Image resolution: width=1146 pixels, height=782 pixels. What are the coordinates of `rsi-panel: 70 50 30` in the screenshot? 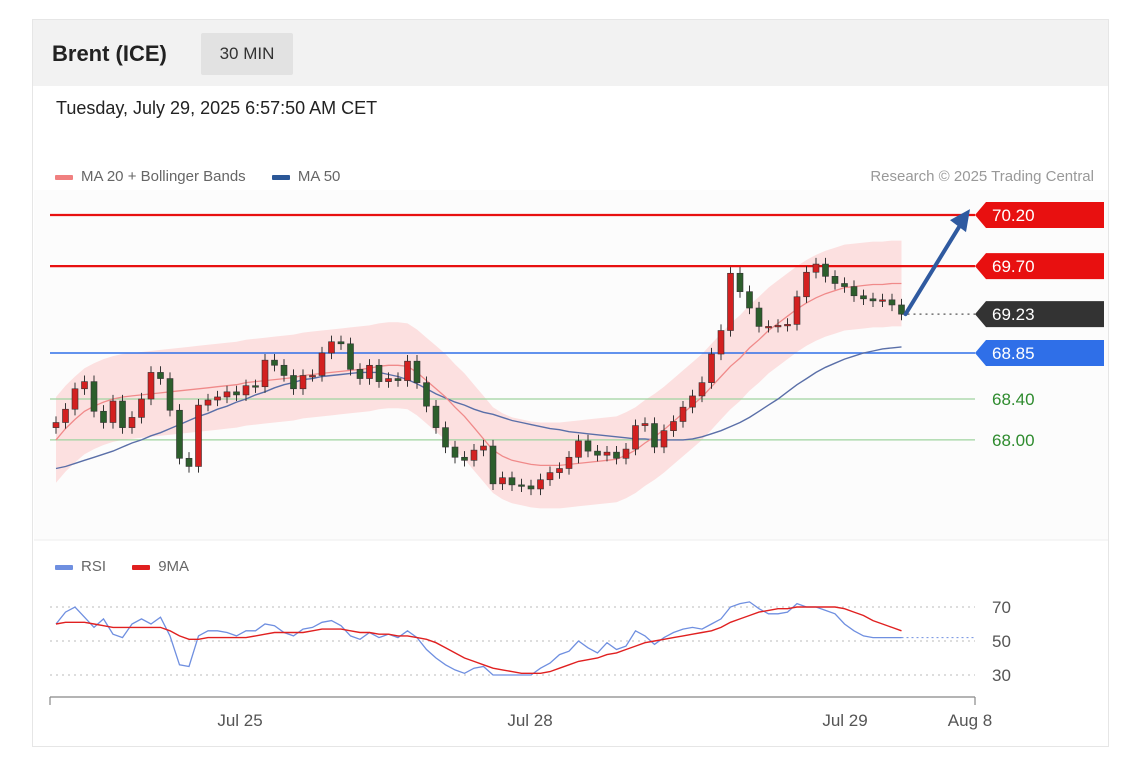 It's located at (530, 641).